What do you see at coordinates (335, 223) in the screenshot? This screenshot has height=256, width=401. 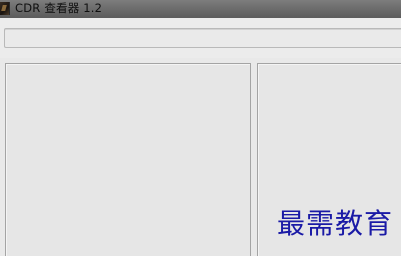 I see `watermark-text: 最需教育` at bounding box center [335, 223].